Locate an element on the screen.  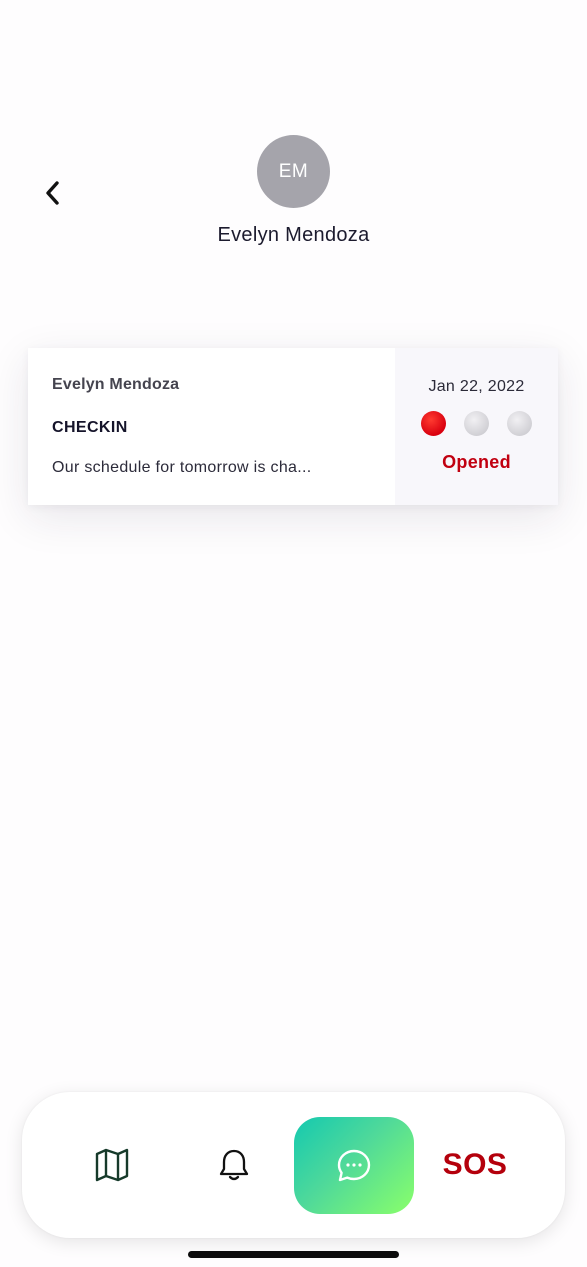
home-indicator is located at coordinates (293, 1254).